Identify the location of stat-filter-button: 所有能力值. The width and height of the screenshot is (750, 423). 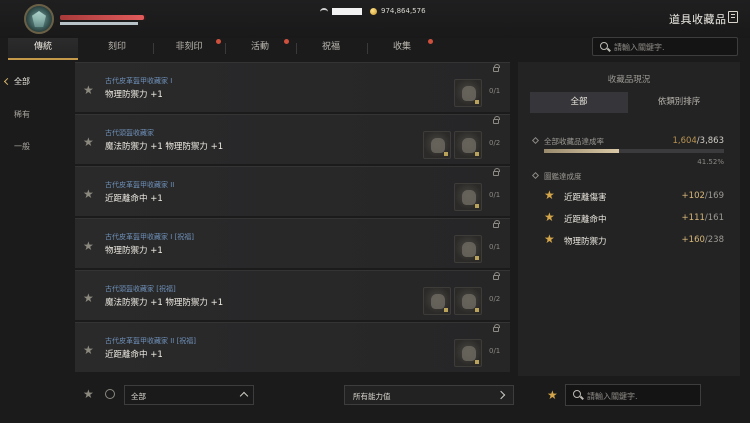
(429, 395).